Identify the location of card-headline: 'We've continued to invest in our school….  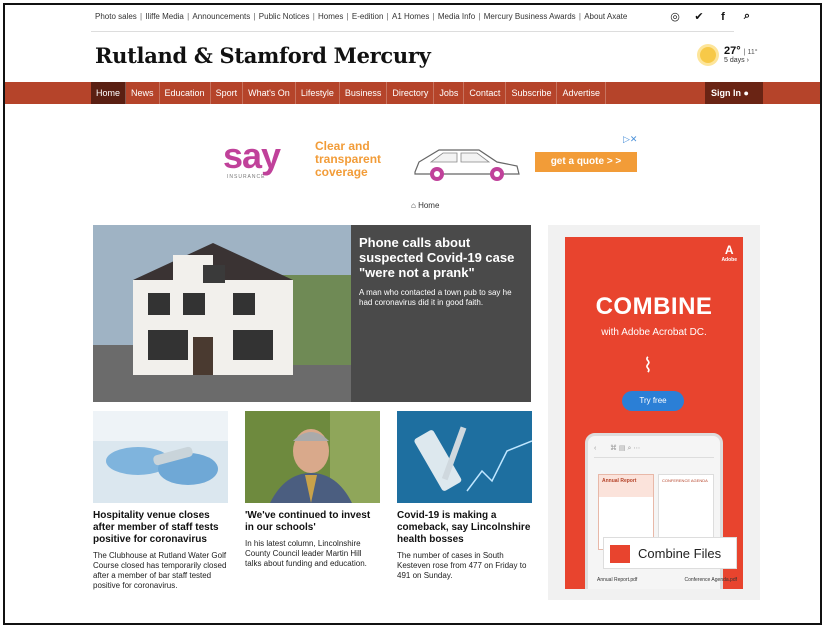
(312, 522).